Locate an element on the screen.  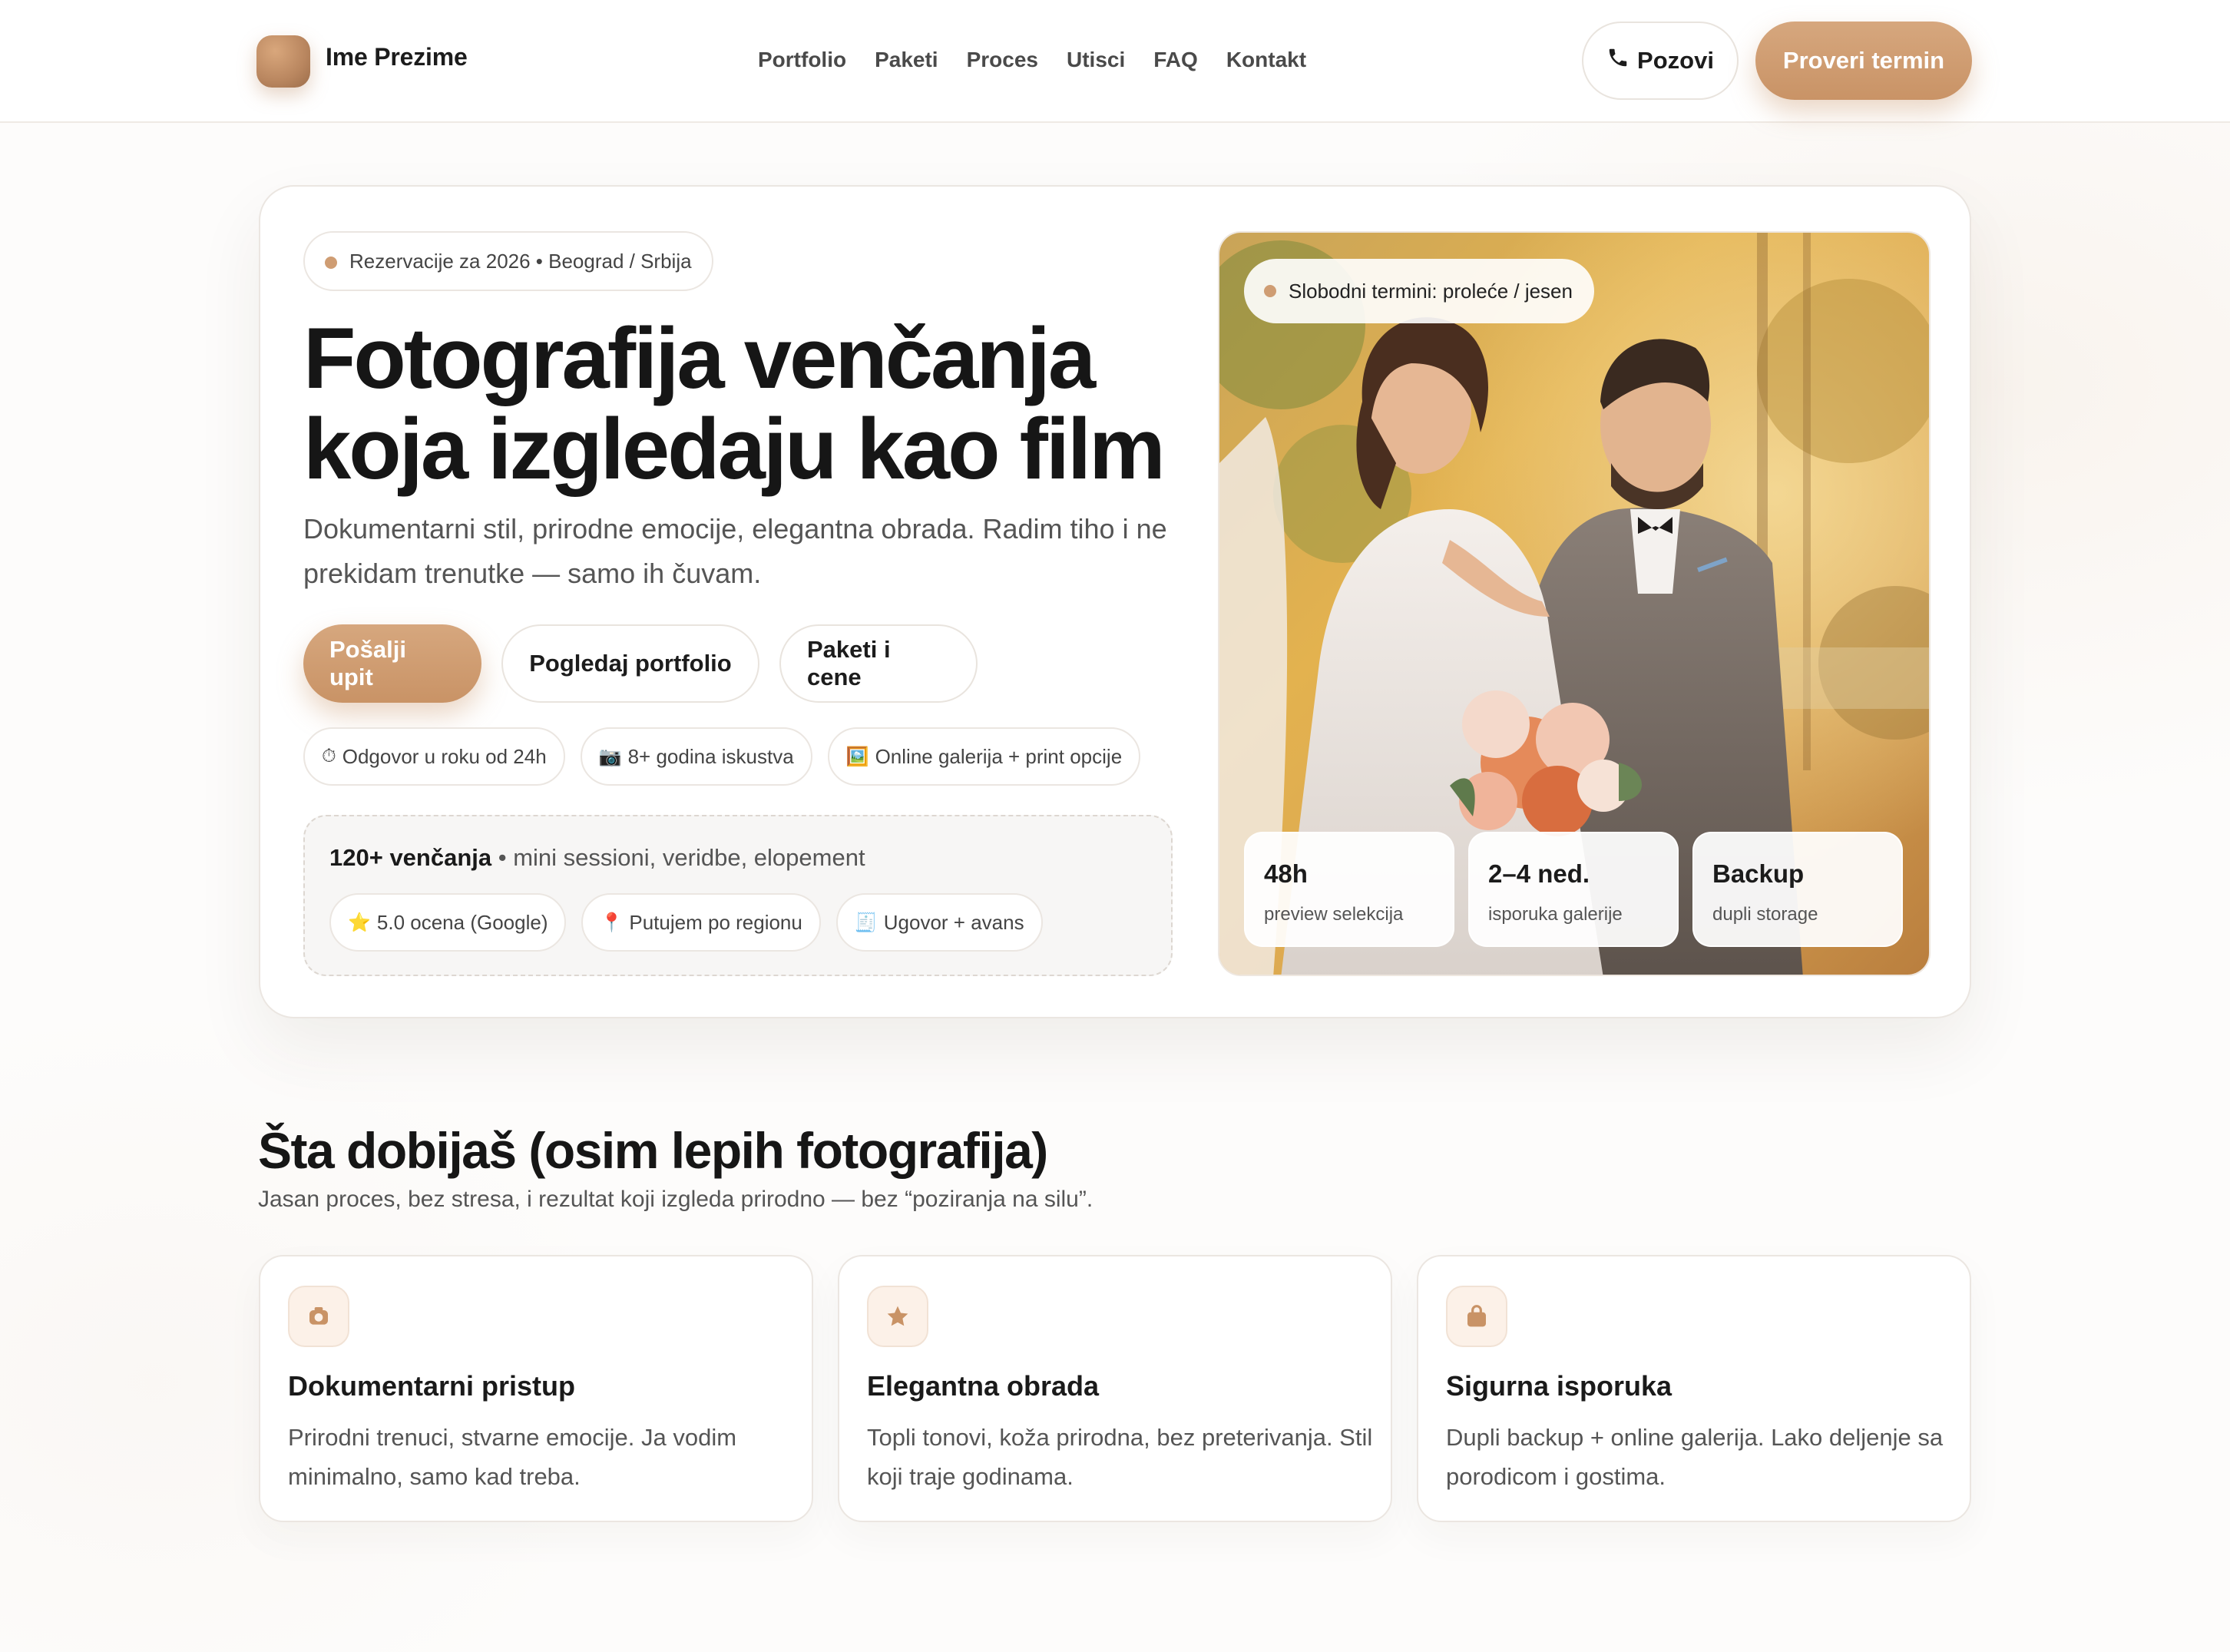
nav-item-proces: Proces is located at coordinates (1002, 60).